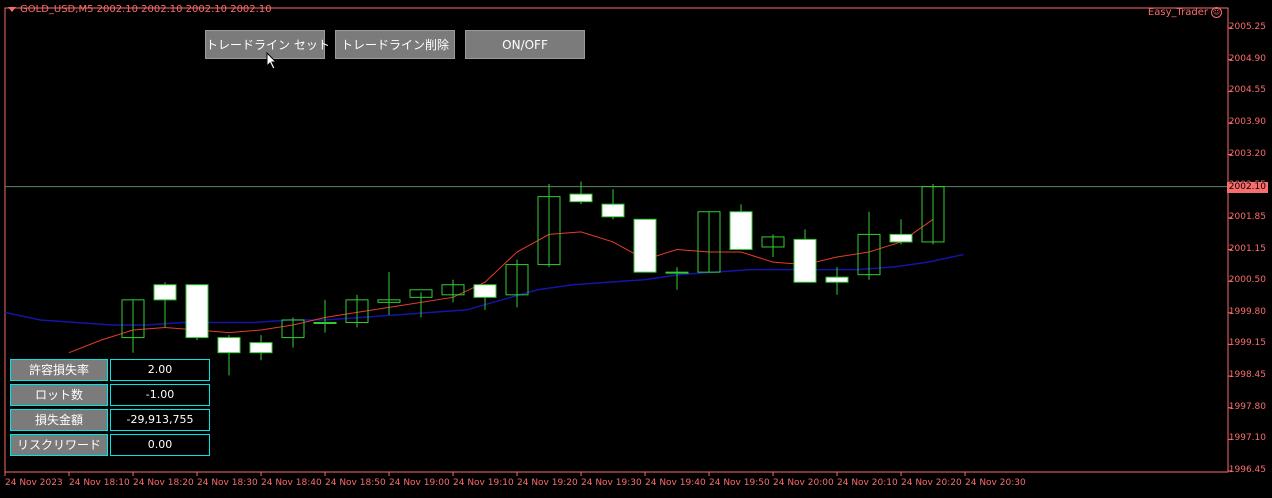  I want to click on price-tick-label: 1996.45, so click(1247, 470).